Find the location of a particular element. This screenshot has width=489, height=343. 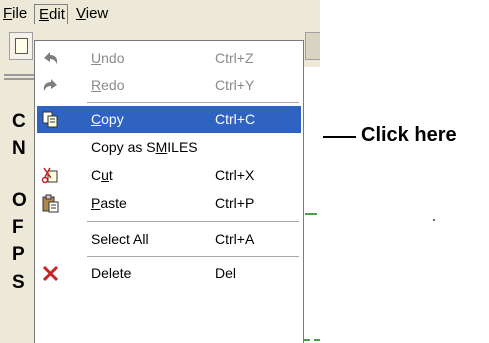

annotation-callout: Click here is located at coordinates (409, 135).